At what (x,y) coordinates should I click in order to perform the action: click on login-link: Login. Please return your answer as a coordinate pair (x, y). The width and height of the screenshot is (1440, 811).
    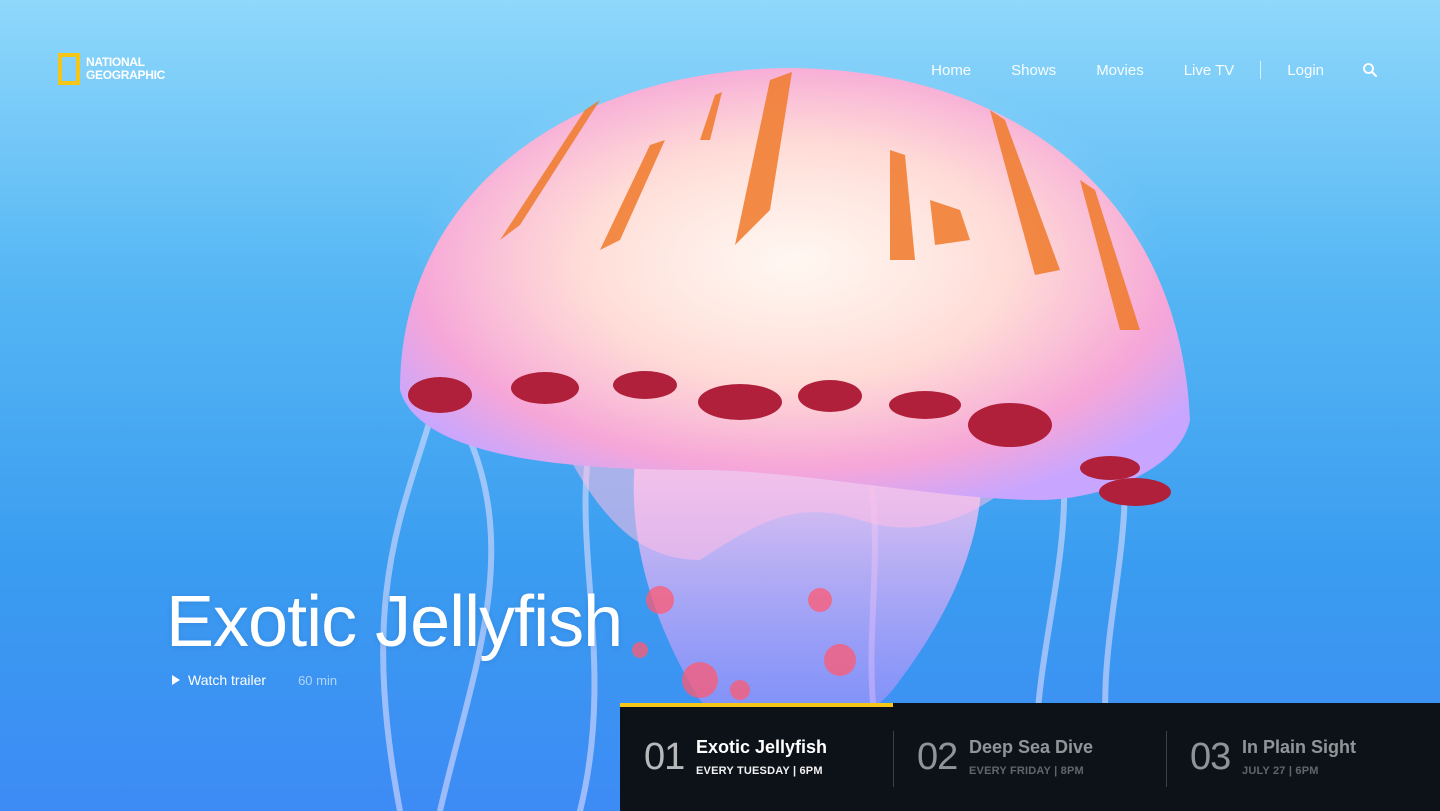
    Looking at the image, I should click on (1305, 70).